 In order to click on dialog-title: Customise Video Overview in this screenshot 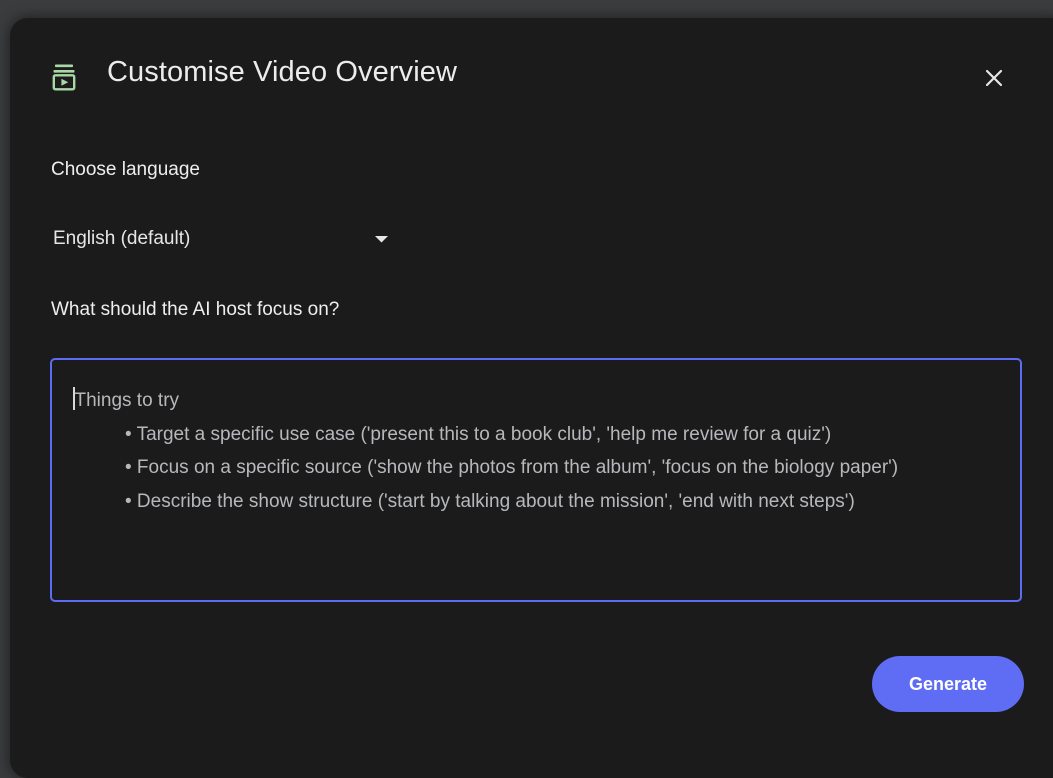, I will do `click(282, 72)`.